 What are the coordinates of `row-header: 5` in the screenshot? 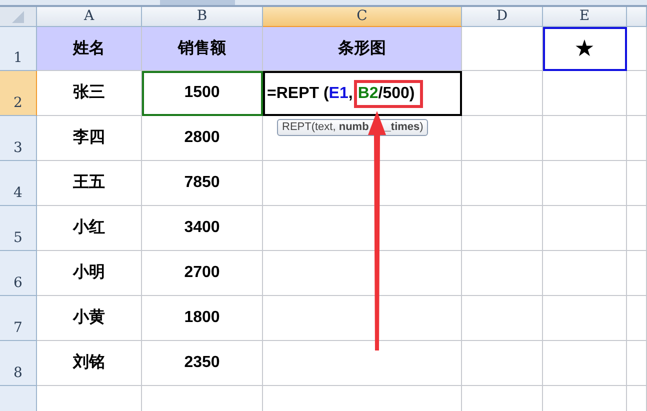 It's located at (18, 228).